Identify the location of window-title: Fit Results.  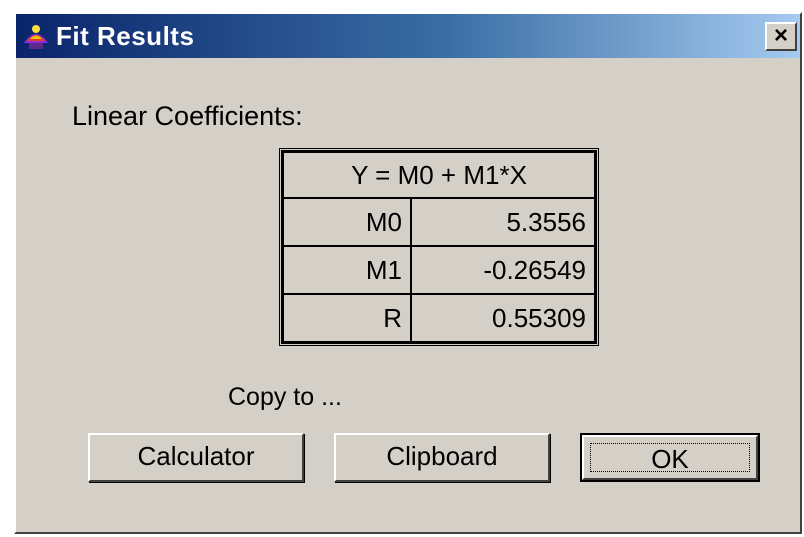
(125, 36).